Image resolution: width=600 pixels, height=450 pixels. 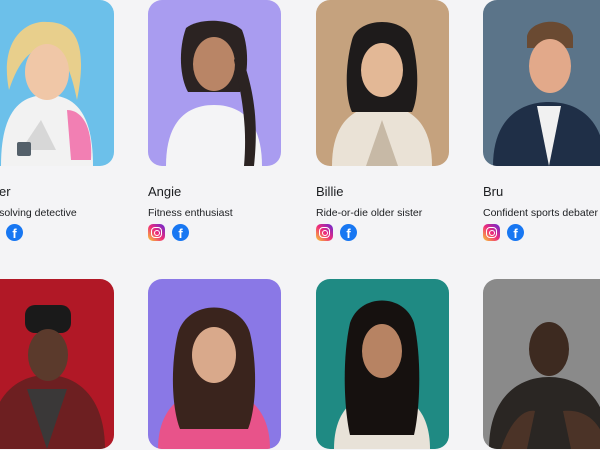 I want to click on portrait-billie, so click(x=382, y=83).